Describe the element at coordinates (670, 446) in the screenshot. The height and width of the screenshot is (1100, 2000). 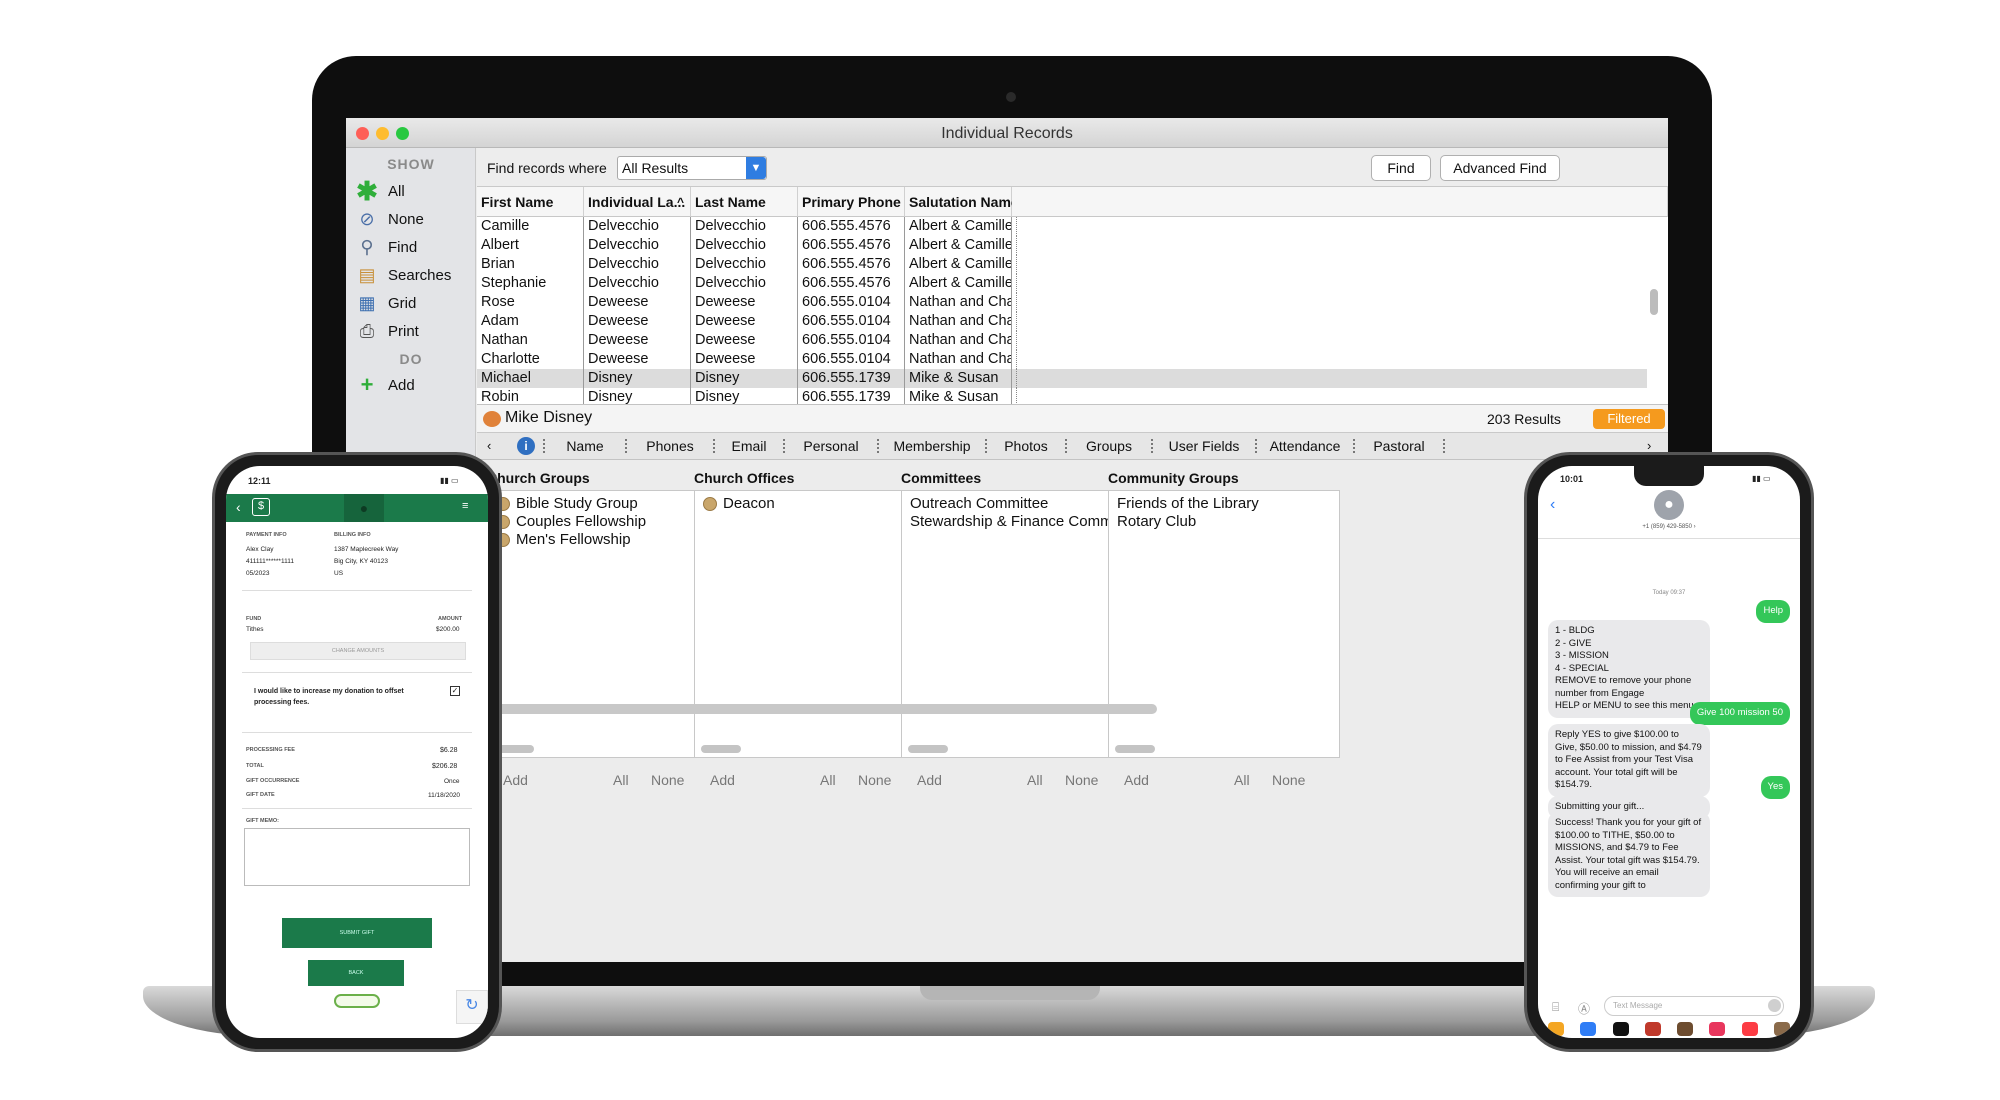
I see `tab-phones: Phones` at that location.